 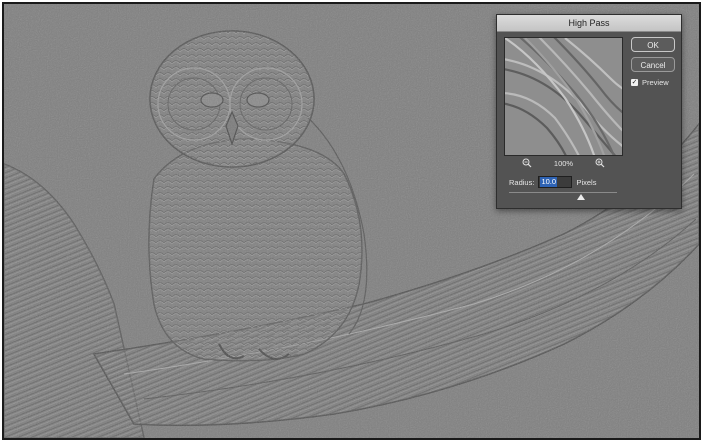 I want to click on zoom-level: 100%, so click(x=563, y=163).